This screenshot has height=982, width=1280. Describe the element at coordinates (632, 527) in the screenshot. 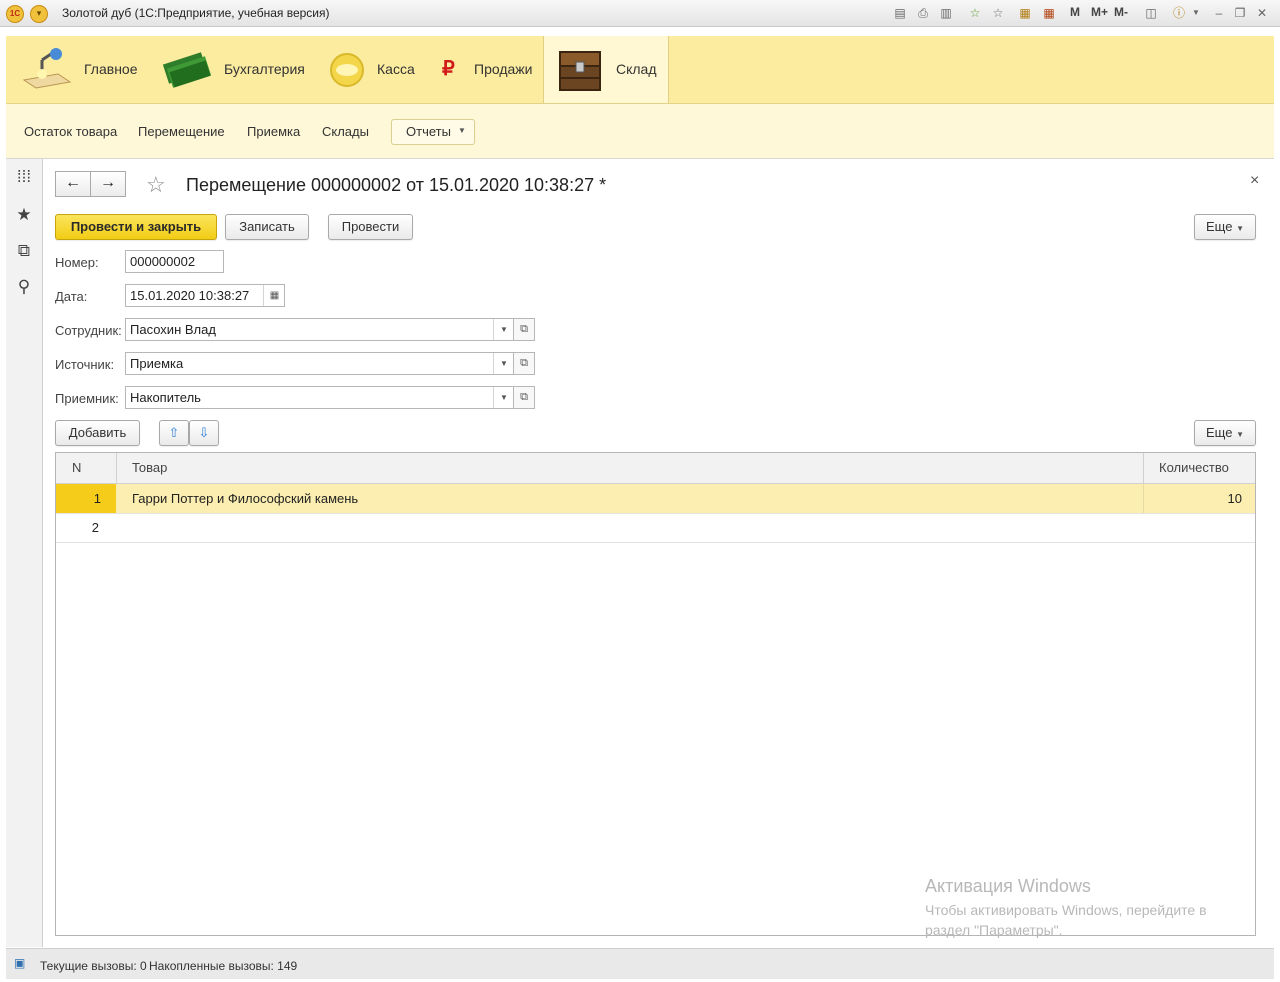

I see `item-cell` at that location.